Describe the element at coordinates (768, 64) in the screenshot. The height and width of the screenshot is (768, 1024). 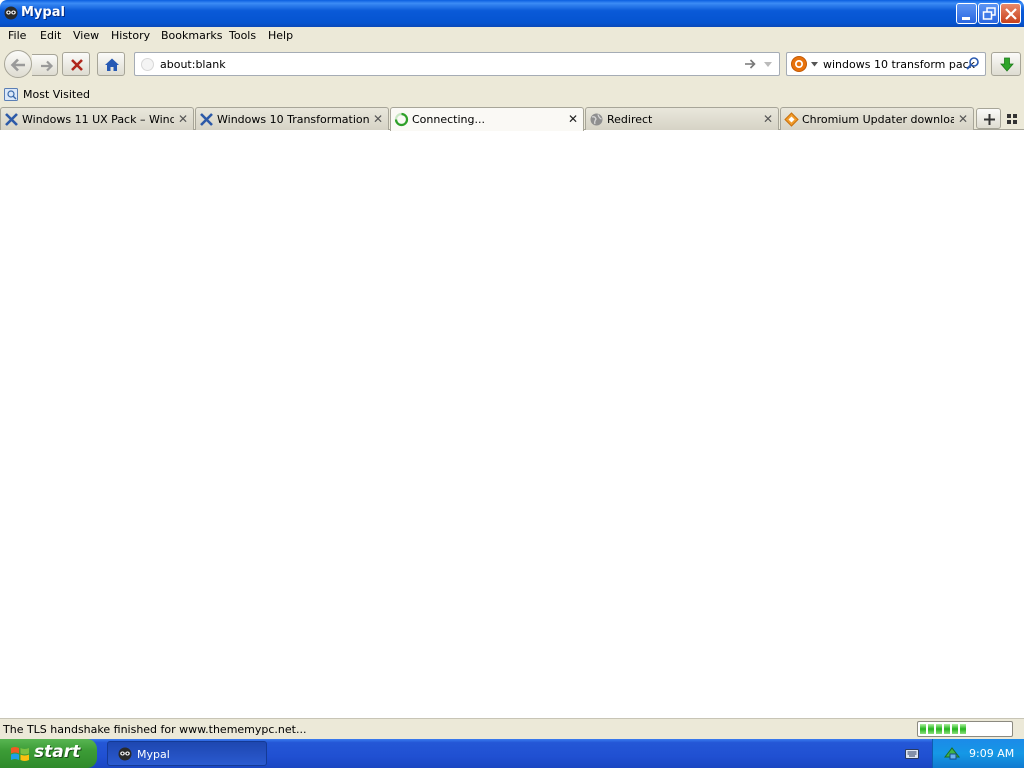
I see `history-dropdown-icon` at that location.